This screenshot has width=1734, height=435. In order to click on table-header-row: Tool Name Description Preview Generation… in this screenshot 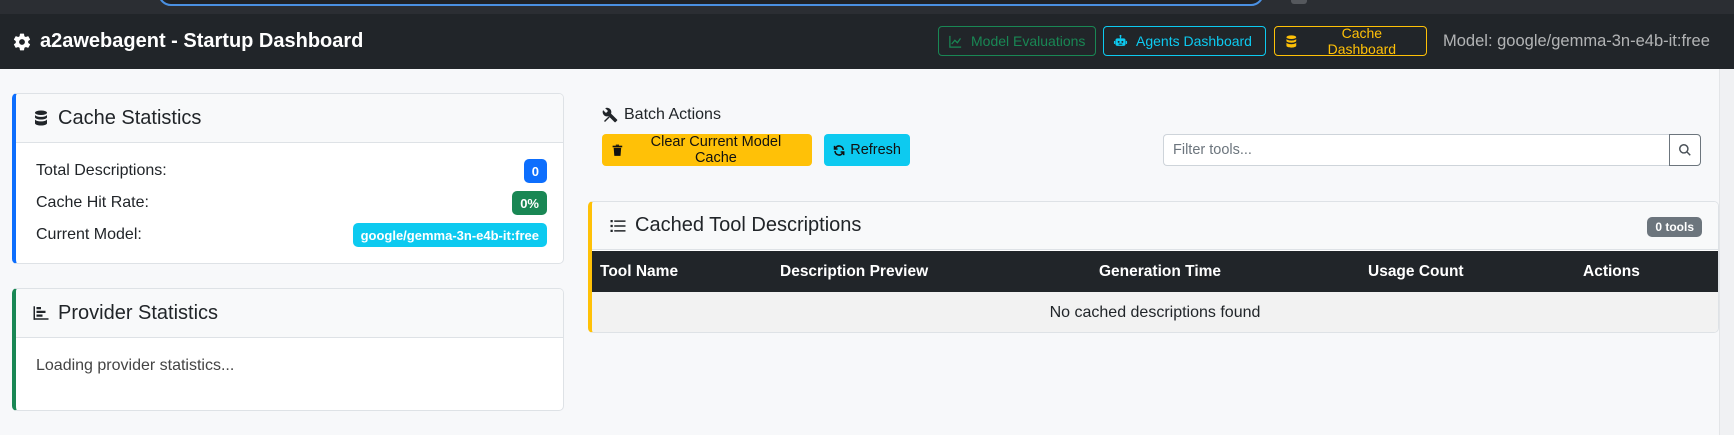, I will do `click(1155, 271)`.